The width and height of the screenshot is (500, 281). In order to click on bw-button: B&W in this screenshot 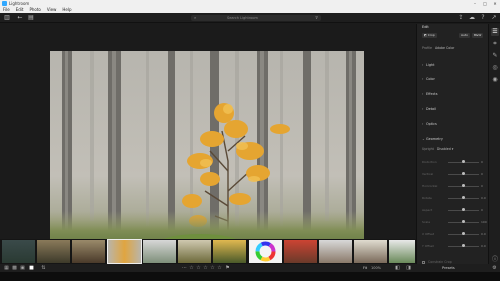, I will do `click(478, 35)`.